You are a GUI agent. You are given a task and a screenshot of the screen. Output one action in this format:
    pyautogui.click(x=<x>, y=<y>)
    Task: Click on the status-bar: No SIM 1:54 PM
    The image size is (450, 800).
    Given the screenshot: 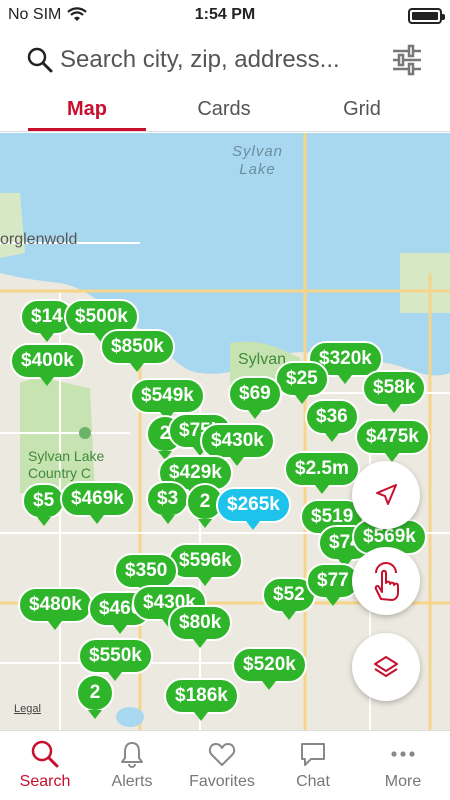 What is the action you would take?
    pyautogui.click(x=225, y=15)
    